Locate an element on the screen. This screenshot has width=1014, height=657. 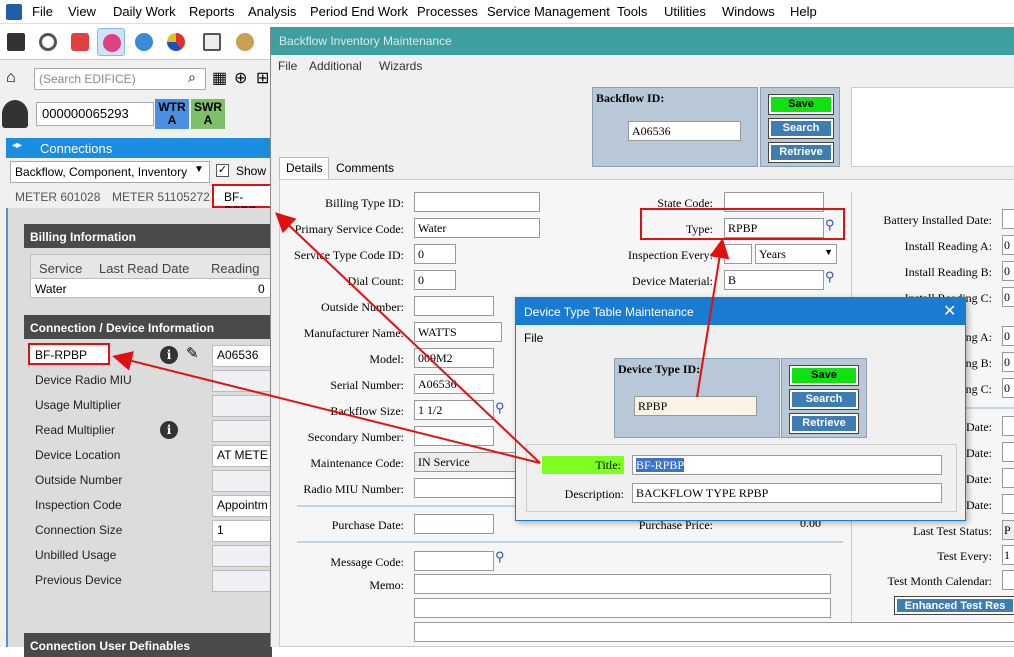
arrow-to-bf-tab is located at coordinates (408, 338).